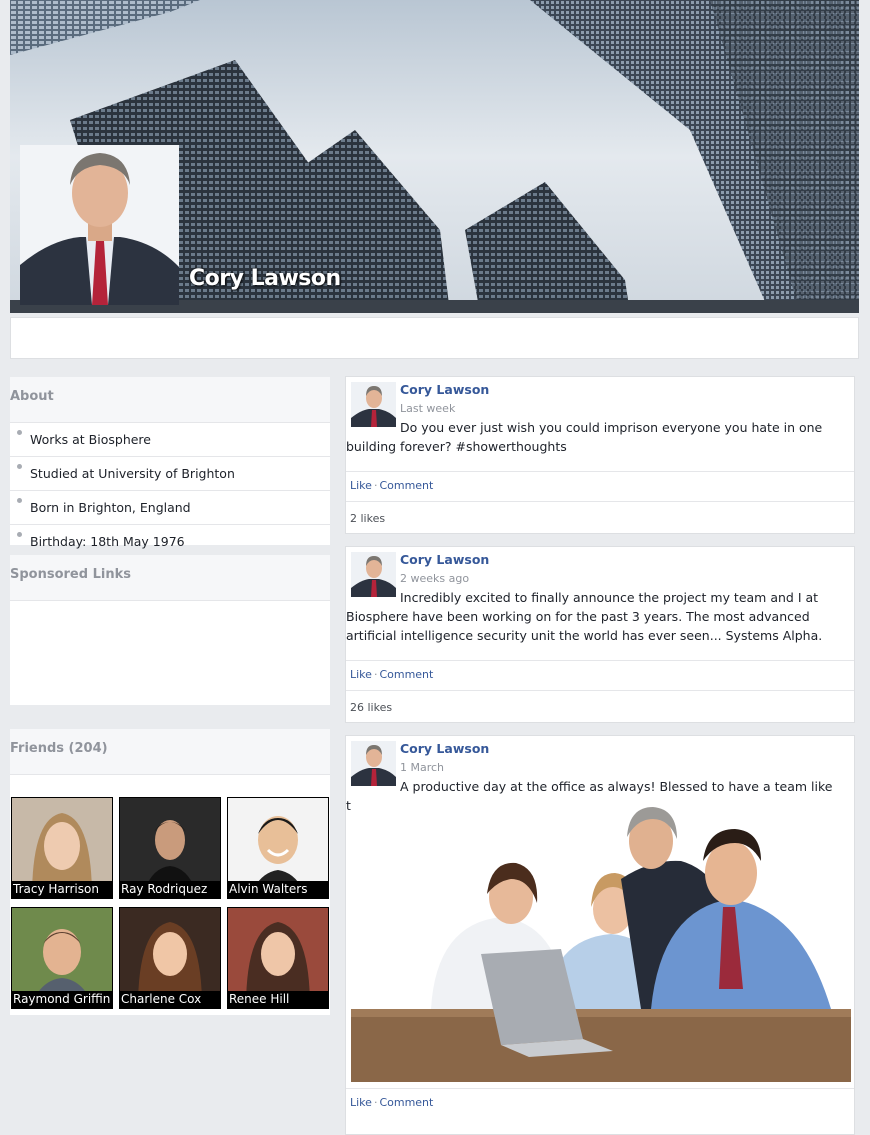 Image resolution: width=870 pixels, height=1135 pixels. I want to click on office-team-photo, so click(601, 940).